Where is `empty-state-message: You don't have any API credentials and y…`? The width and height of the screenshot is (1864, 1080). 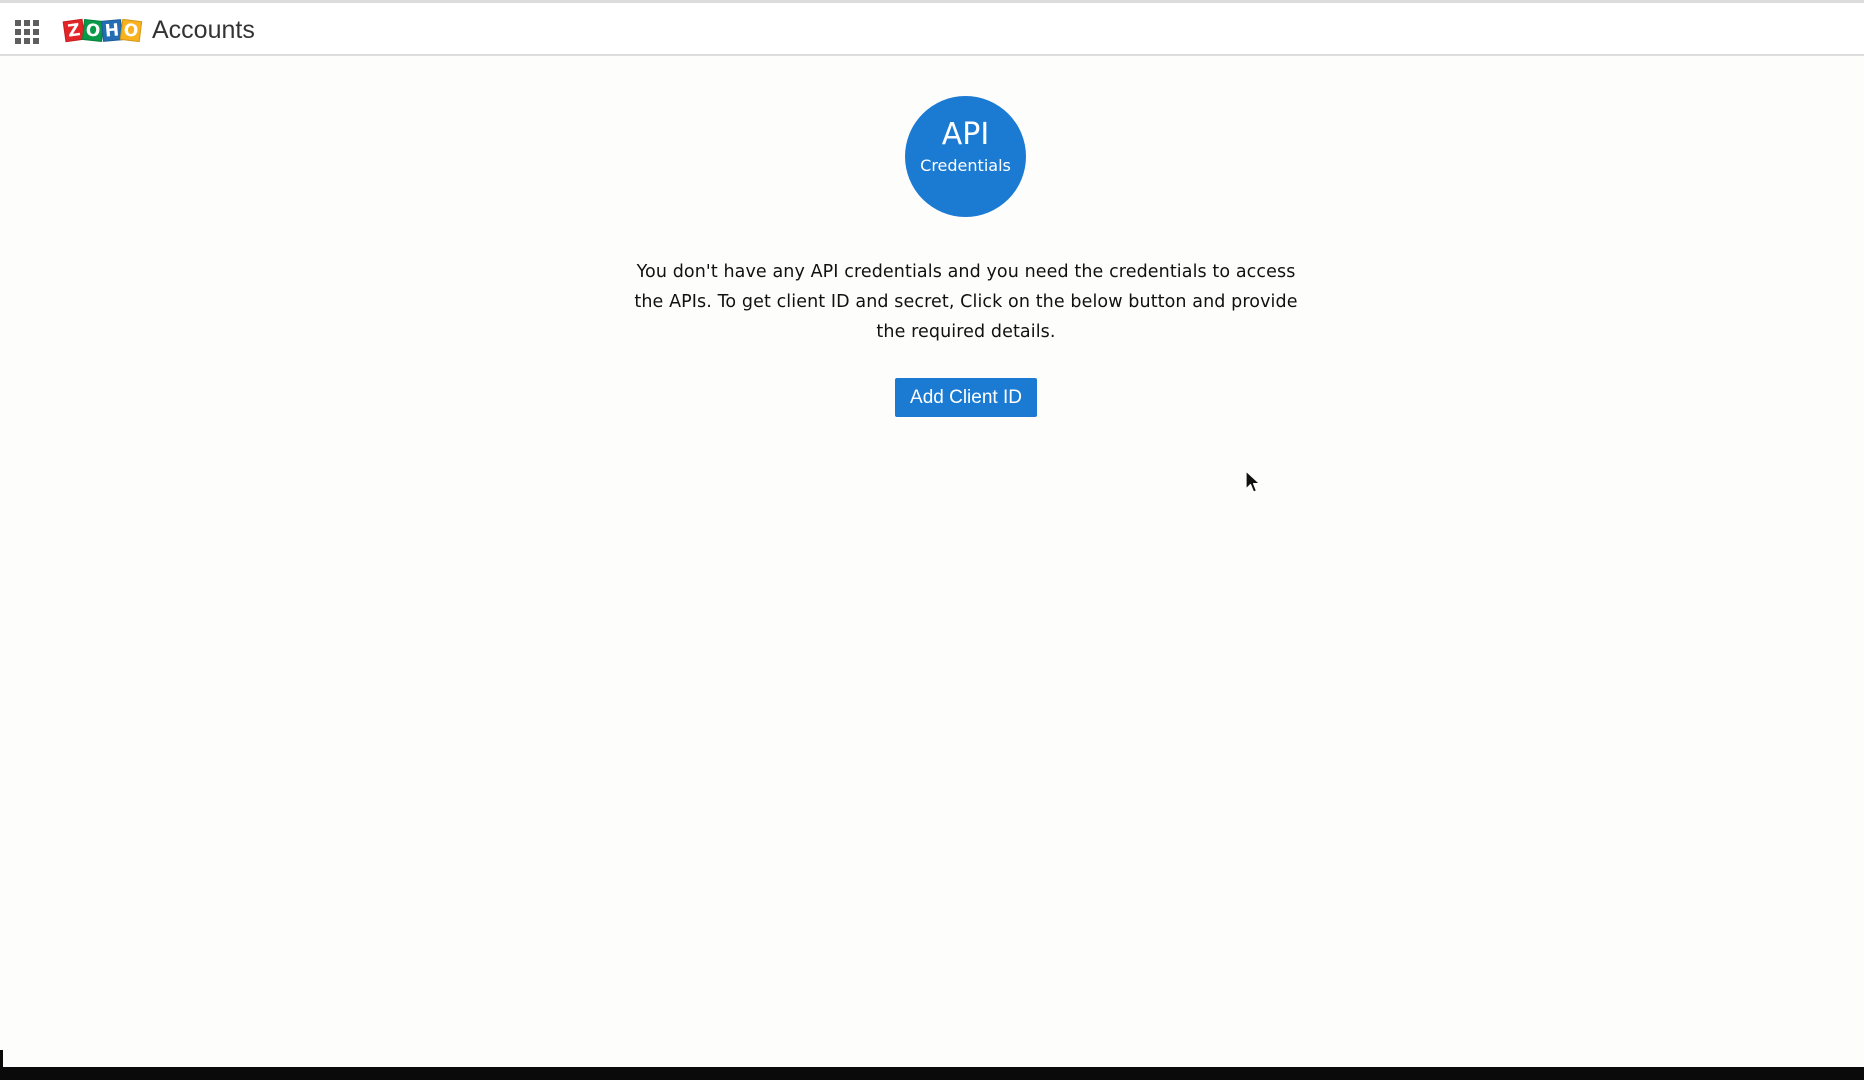 empty-state-message: You don't have any API credentials and y… is located at coordinates (966, 302).